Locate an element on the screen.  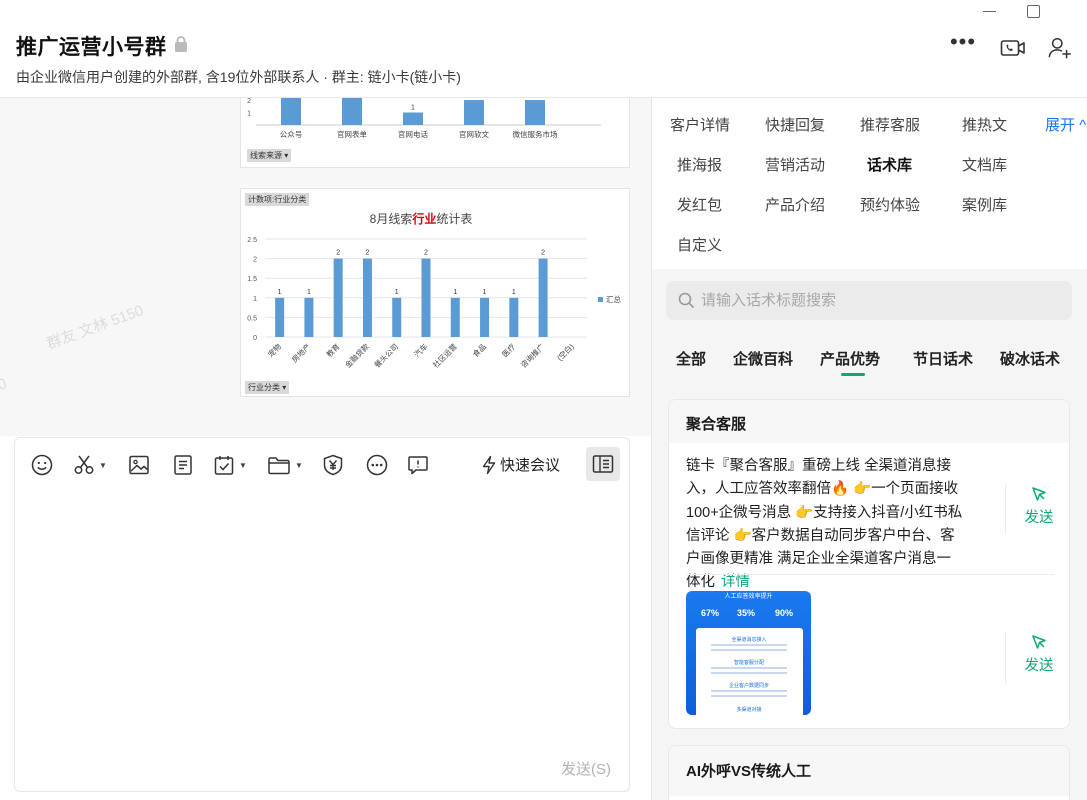
svg-text: 人工应答效率提升 is located at coordinates (748, 596).